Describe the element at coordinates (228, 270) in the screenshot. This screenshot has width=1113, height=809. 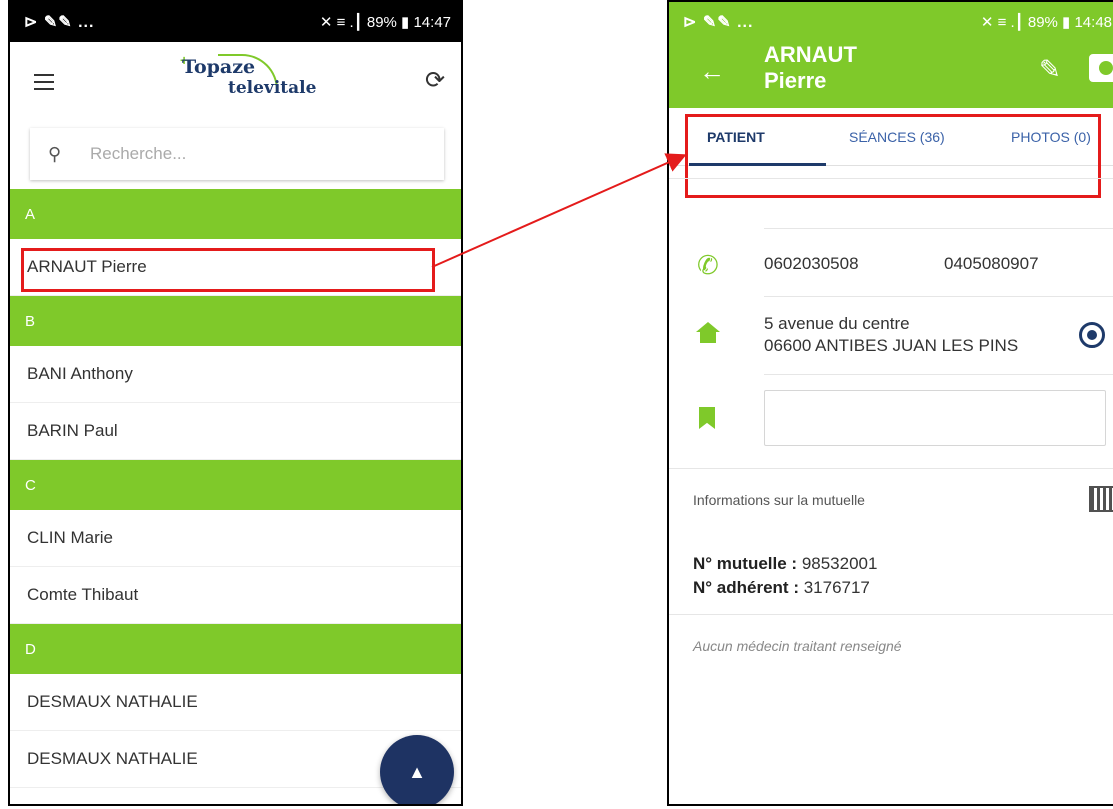
I see `highlight-box-patient` at that location.